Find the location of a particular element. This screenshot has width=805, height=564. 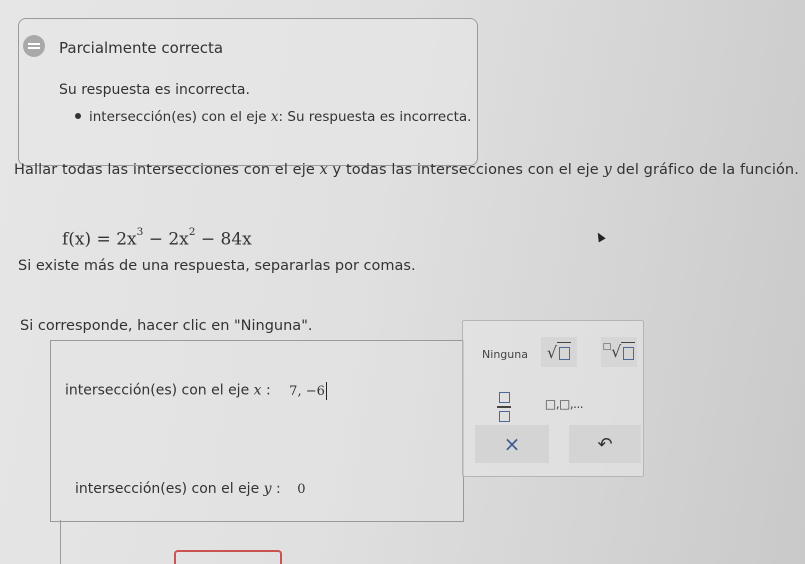

x-intercept-var: x is located at coordinates (257, 390).